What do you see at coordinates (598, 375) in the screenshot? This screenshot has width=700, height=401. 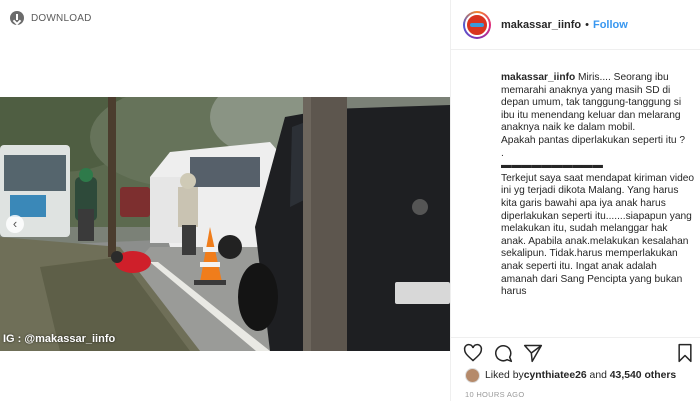 I see `and-label: and` at bounding box center [598, 375].